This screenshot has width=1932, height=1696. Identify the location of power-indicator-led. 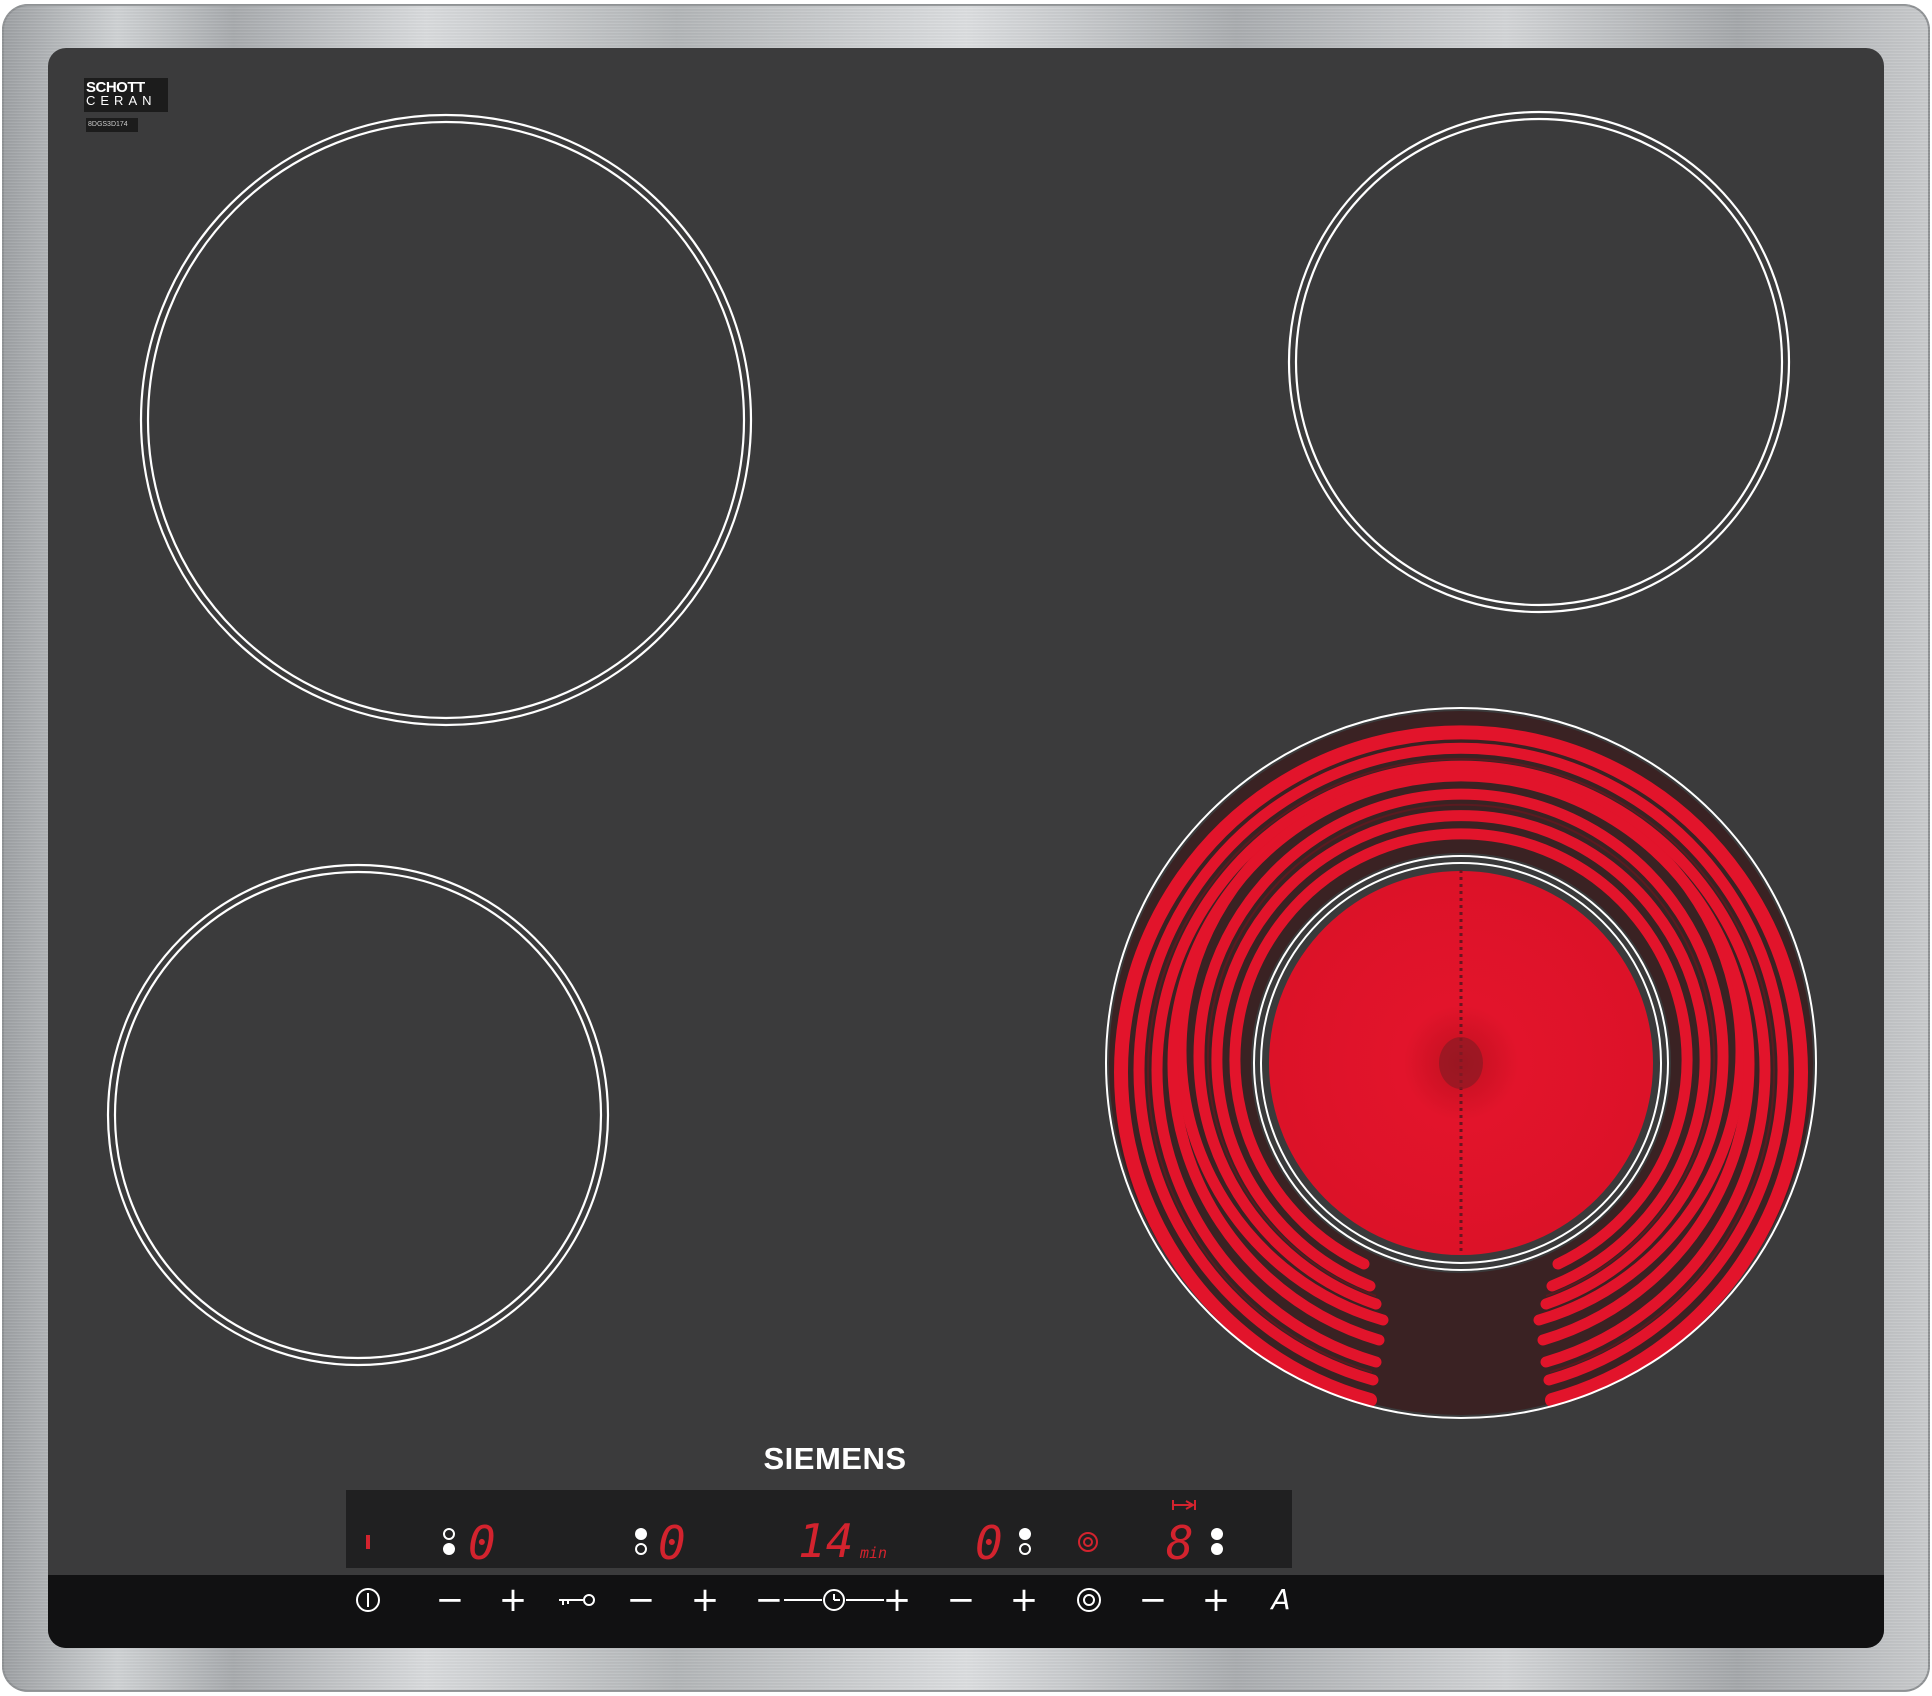
(368, 1542).